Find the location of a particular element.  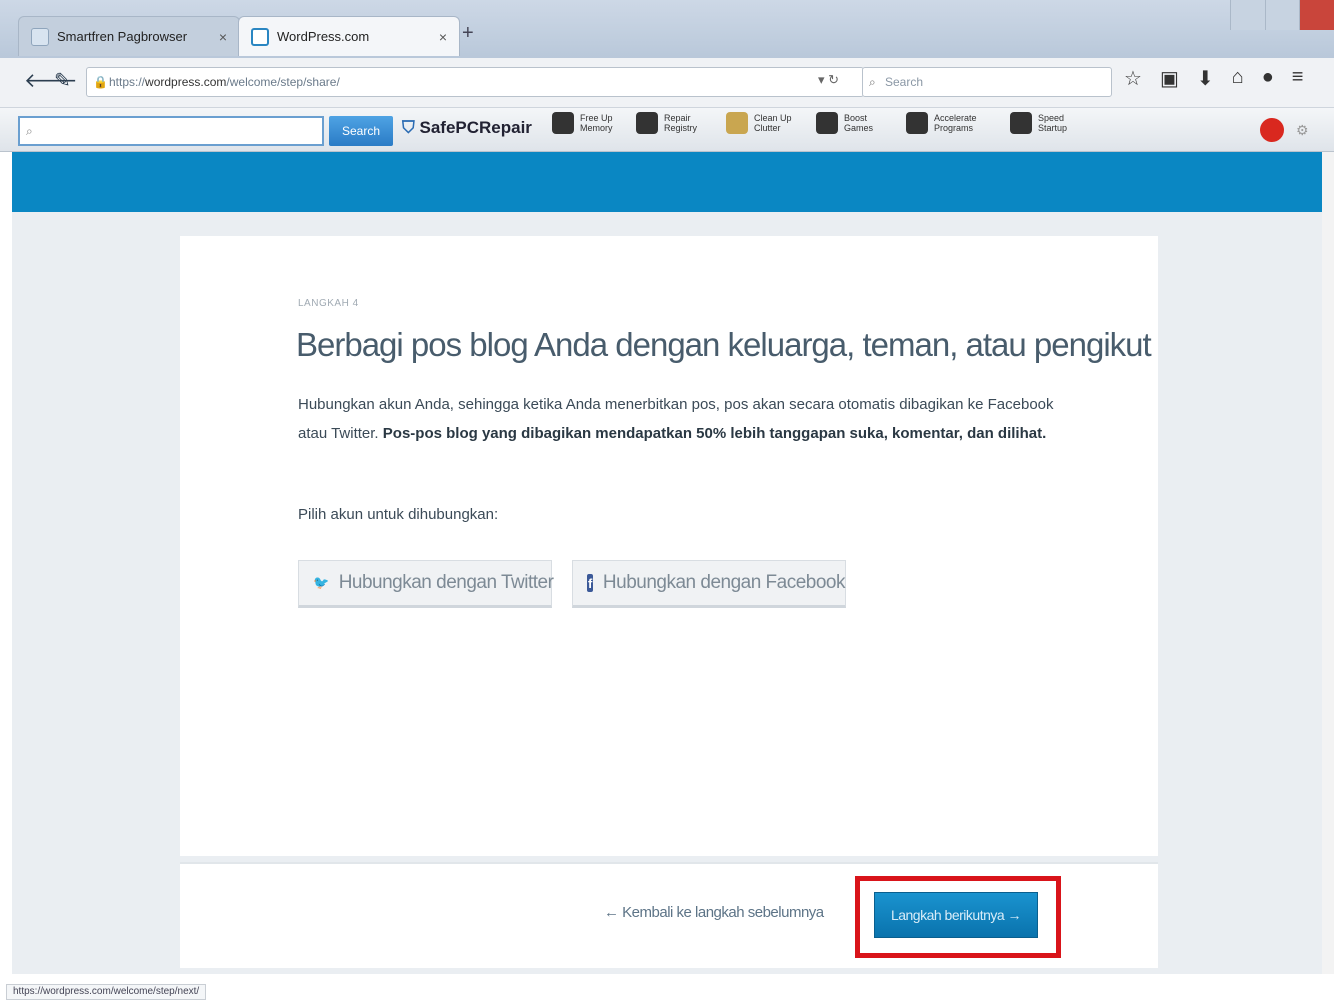

toolbar-search-button: Search is located at coordinates (361, 131).